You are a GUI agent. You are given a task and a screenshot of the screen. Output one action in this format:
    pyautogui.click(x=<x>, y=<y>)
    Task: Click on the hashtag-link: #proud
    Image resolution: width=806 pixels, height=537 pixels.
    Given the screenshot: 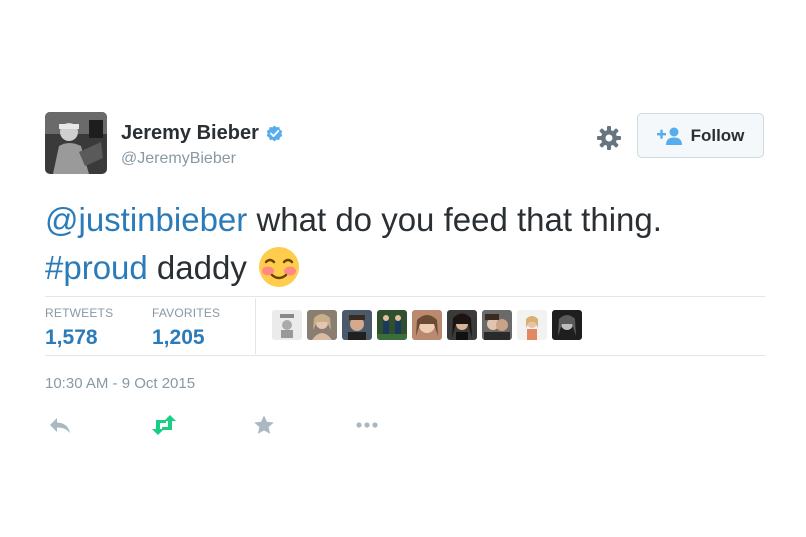 What is the action you would take?
    pyautogui.click(x=96, y=267)
    